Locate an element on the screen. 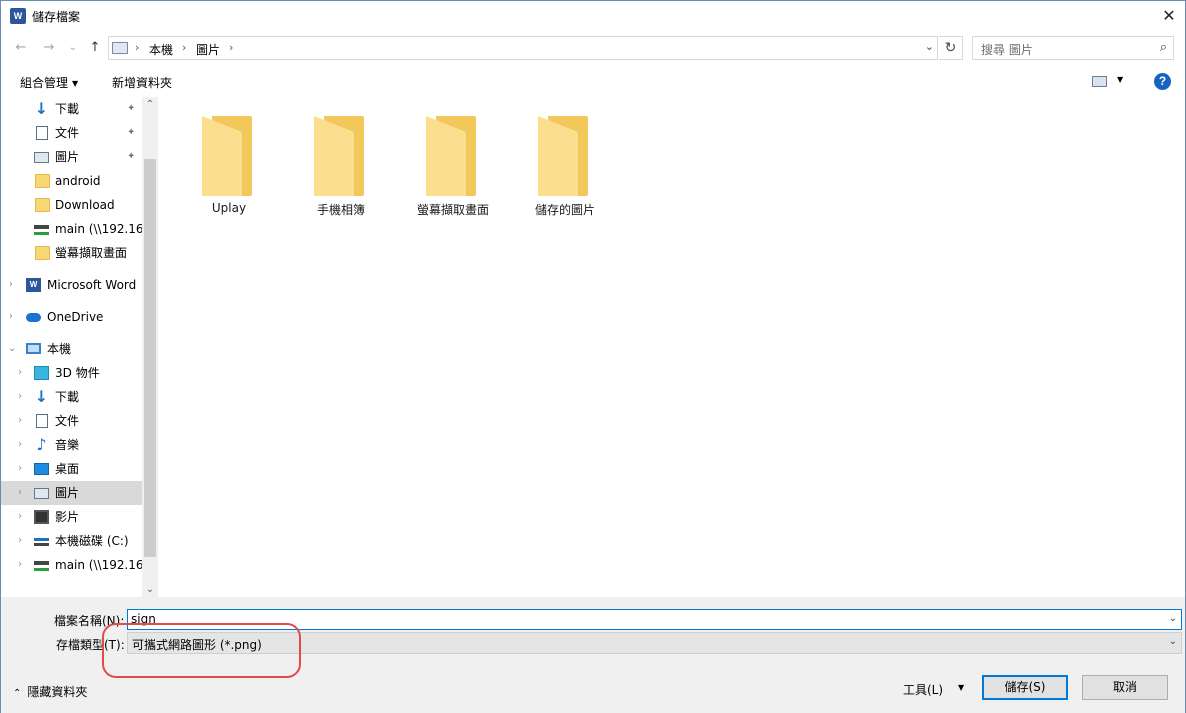 The width and height of the screenshot is (1186, 713). sidebar-item-screenshots: 螢幕擷取畫面 is located at coordinates (71, 253).